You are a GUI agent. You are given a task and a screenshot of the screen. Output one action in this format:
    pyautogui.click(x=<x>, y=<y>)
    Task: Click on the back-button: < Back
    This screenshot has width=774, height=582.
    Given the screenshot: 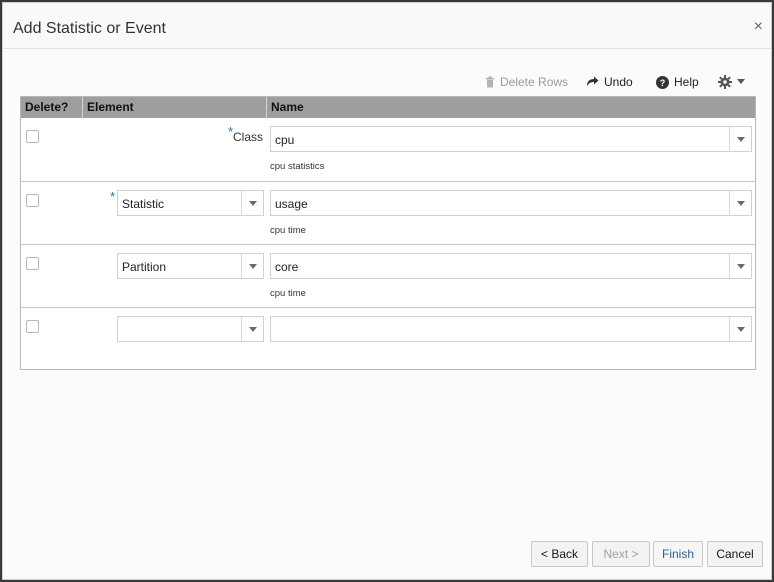 What is the action you would take?
    pyautogui.click(x=559, y=554)
    